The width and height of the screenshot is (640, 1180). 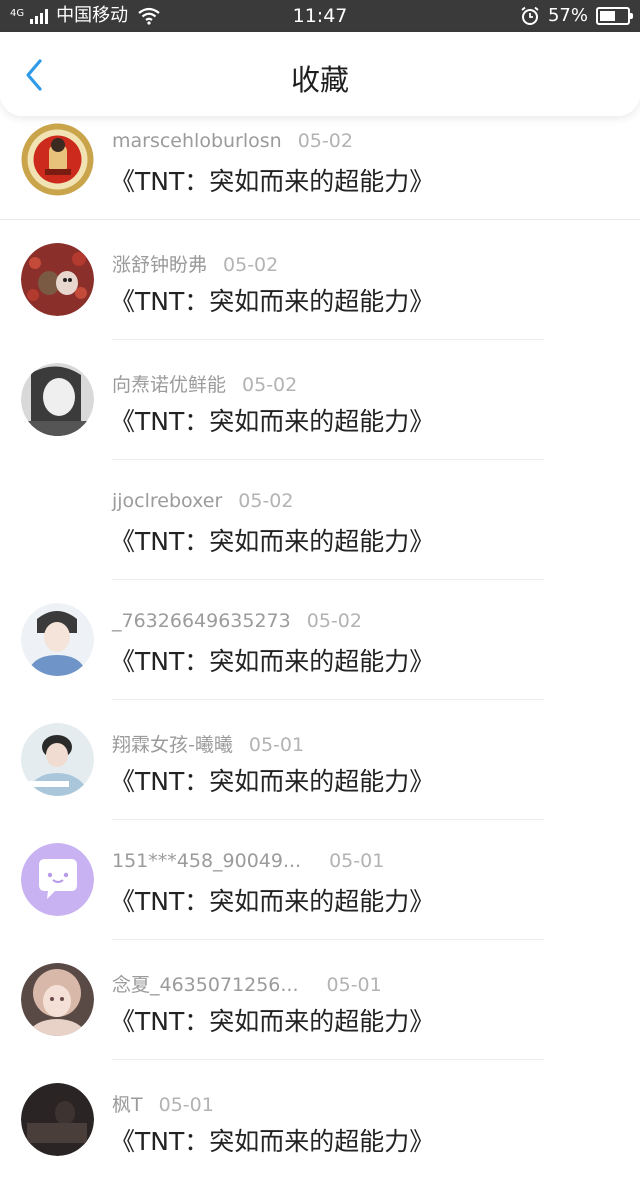 I want to click on list-item: marscehloburlosn 05-02 《TNT：突如而来的超能力》, so click(x=320, y=168).